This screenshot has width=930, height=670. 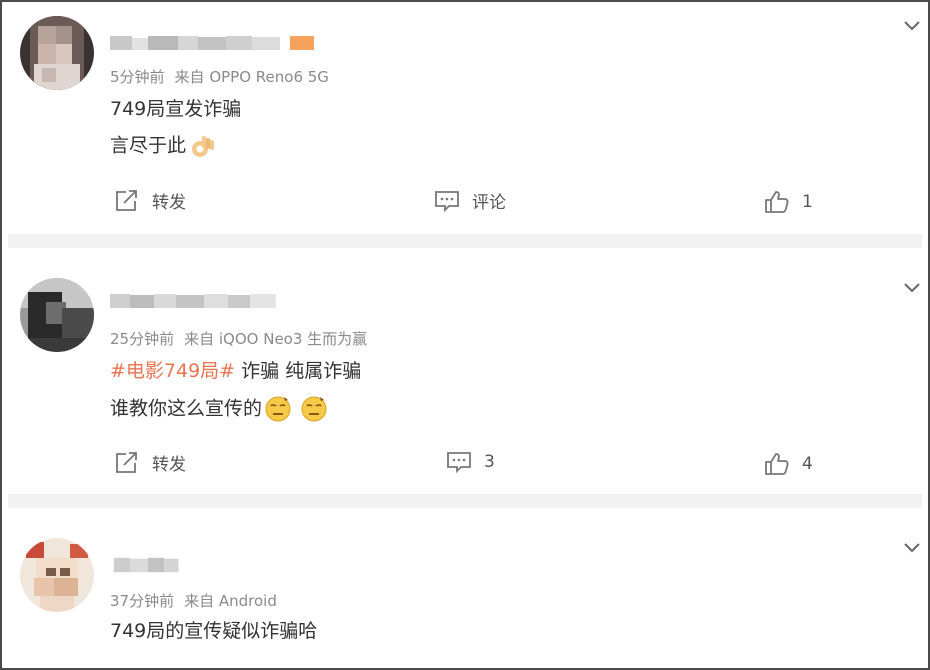 I want to click on comment-text-line: 749局的宣传疑似诈骗哈, so click(x=214, y=631).